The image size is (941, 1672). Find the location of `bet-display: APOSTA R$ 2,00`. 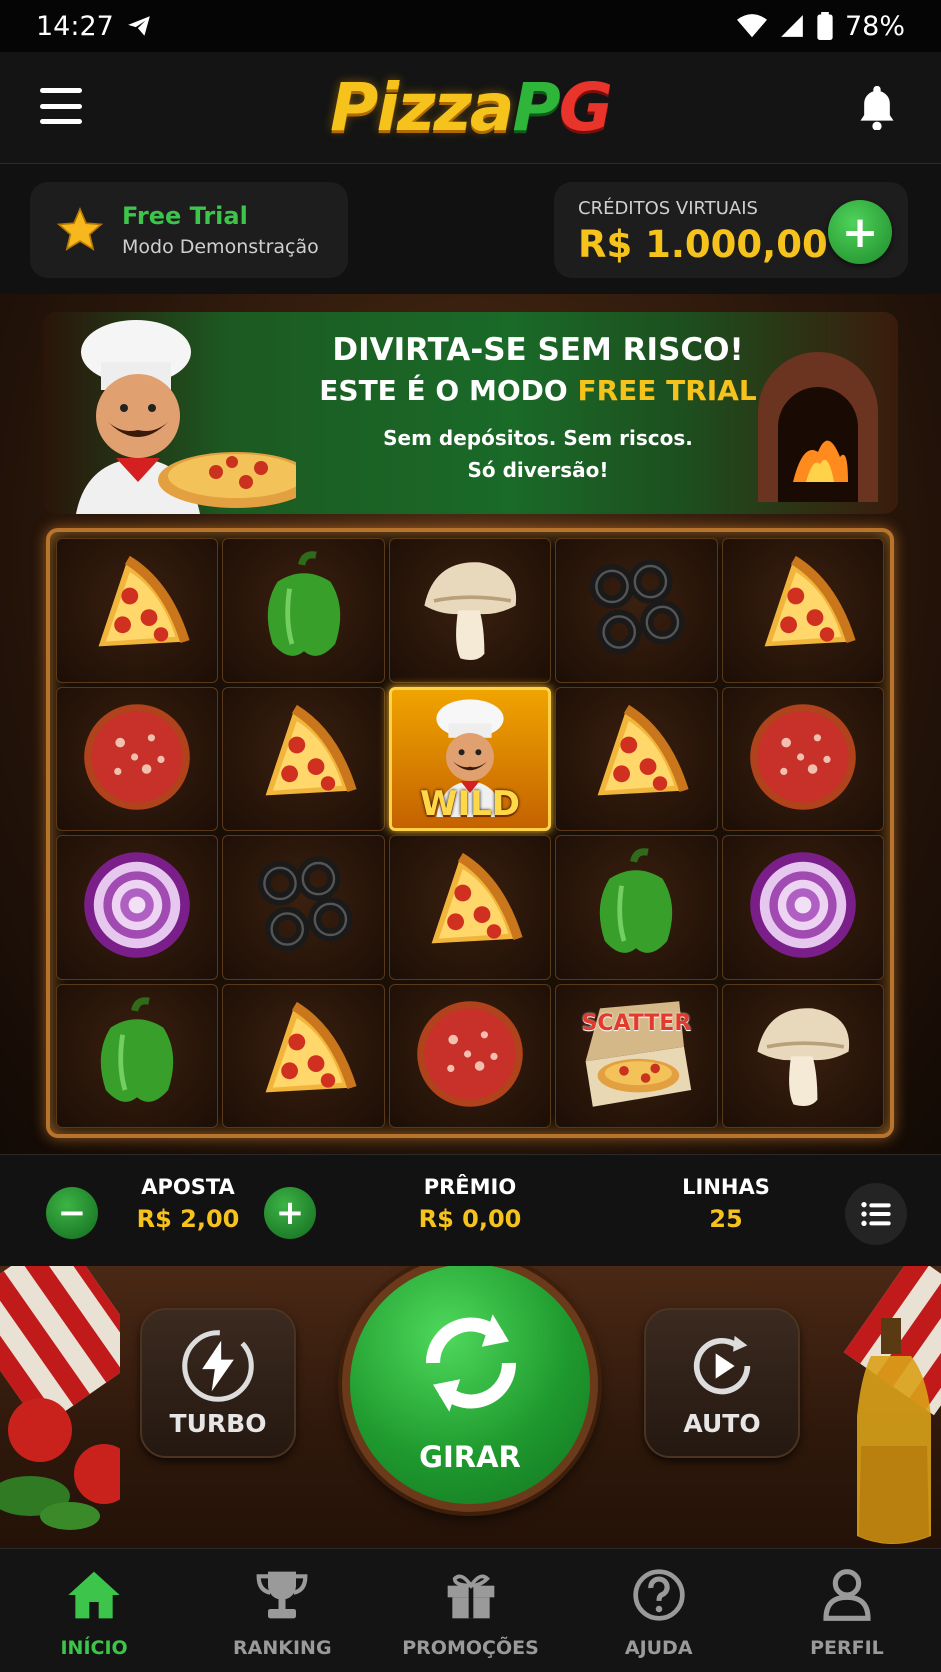

bet-display: APOSTA R$ 2,00 is located at coordinates (188, 1204).